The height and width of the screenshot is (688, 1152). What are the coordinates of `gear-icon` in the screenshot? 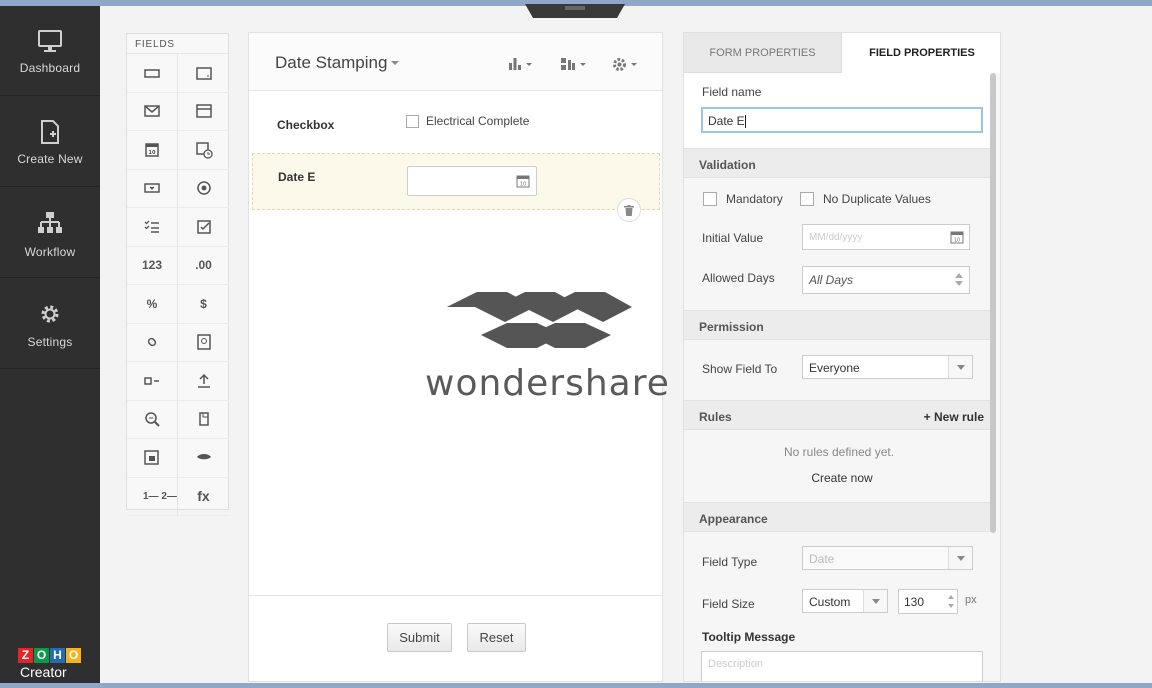 It's located at (619, 64).